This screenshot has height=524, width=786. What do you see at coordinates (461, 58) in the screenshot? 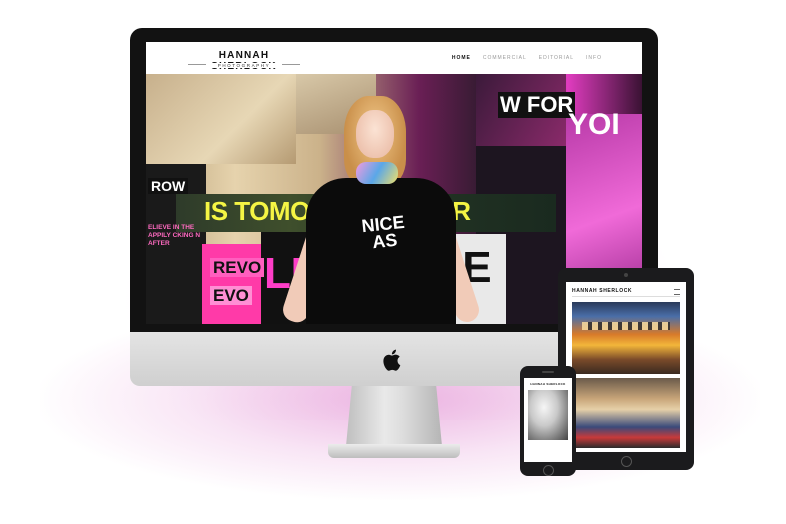
I see `nav-home: HOME` at bounding box center [461, 58].